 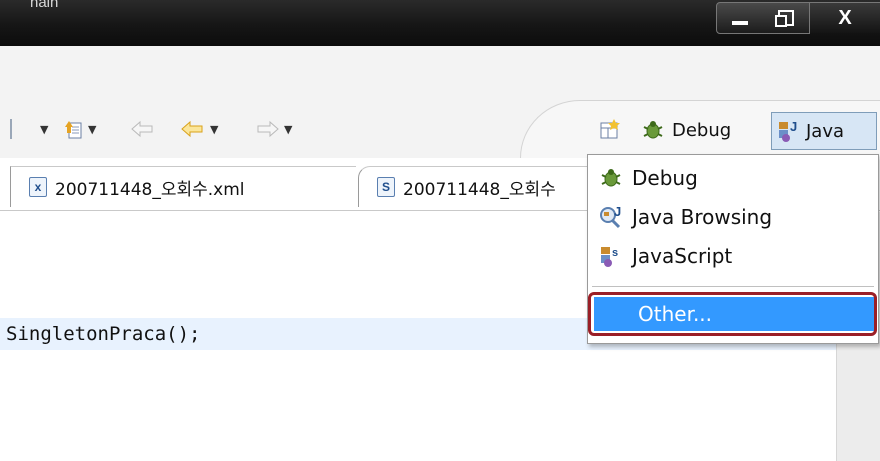 What do you see at coordinates (702, 130) in the screenshot?
I see `debug-perspective-label: Debug` at bounding box center [702, 130].